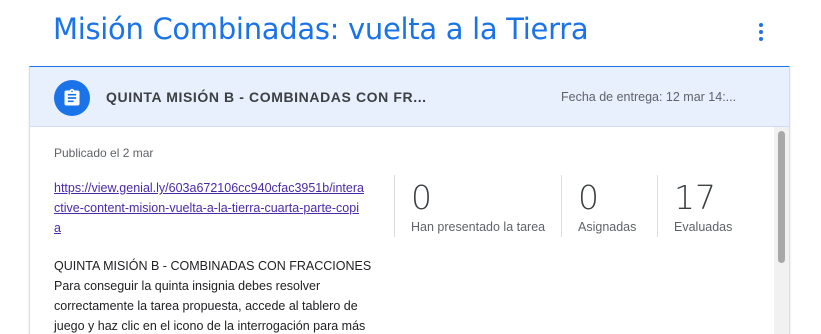  Describe the element at coordinates (607, 206) in the screenshot. I see `stat-assigned: 0 Asignadas` at that location.